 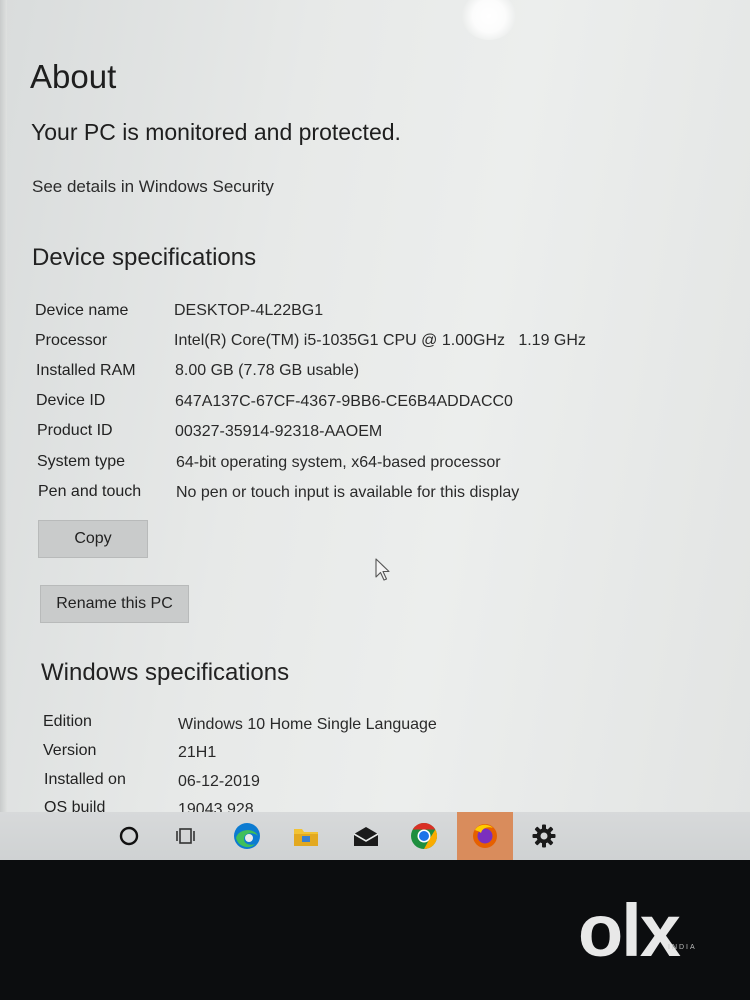 I want to click on spec-value-installed-ram: 8.00 GB (7.78 GB usable), so click(x=267, y=370).